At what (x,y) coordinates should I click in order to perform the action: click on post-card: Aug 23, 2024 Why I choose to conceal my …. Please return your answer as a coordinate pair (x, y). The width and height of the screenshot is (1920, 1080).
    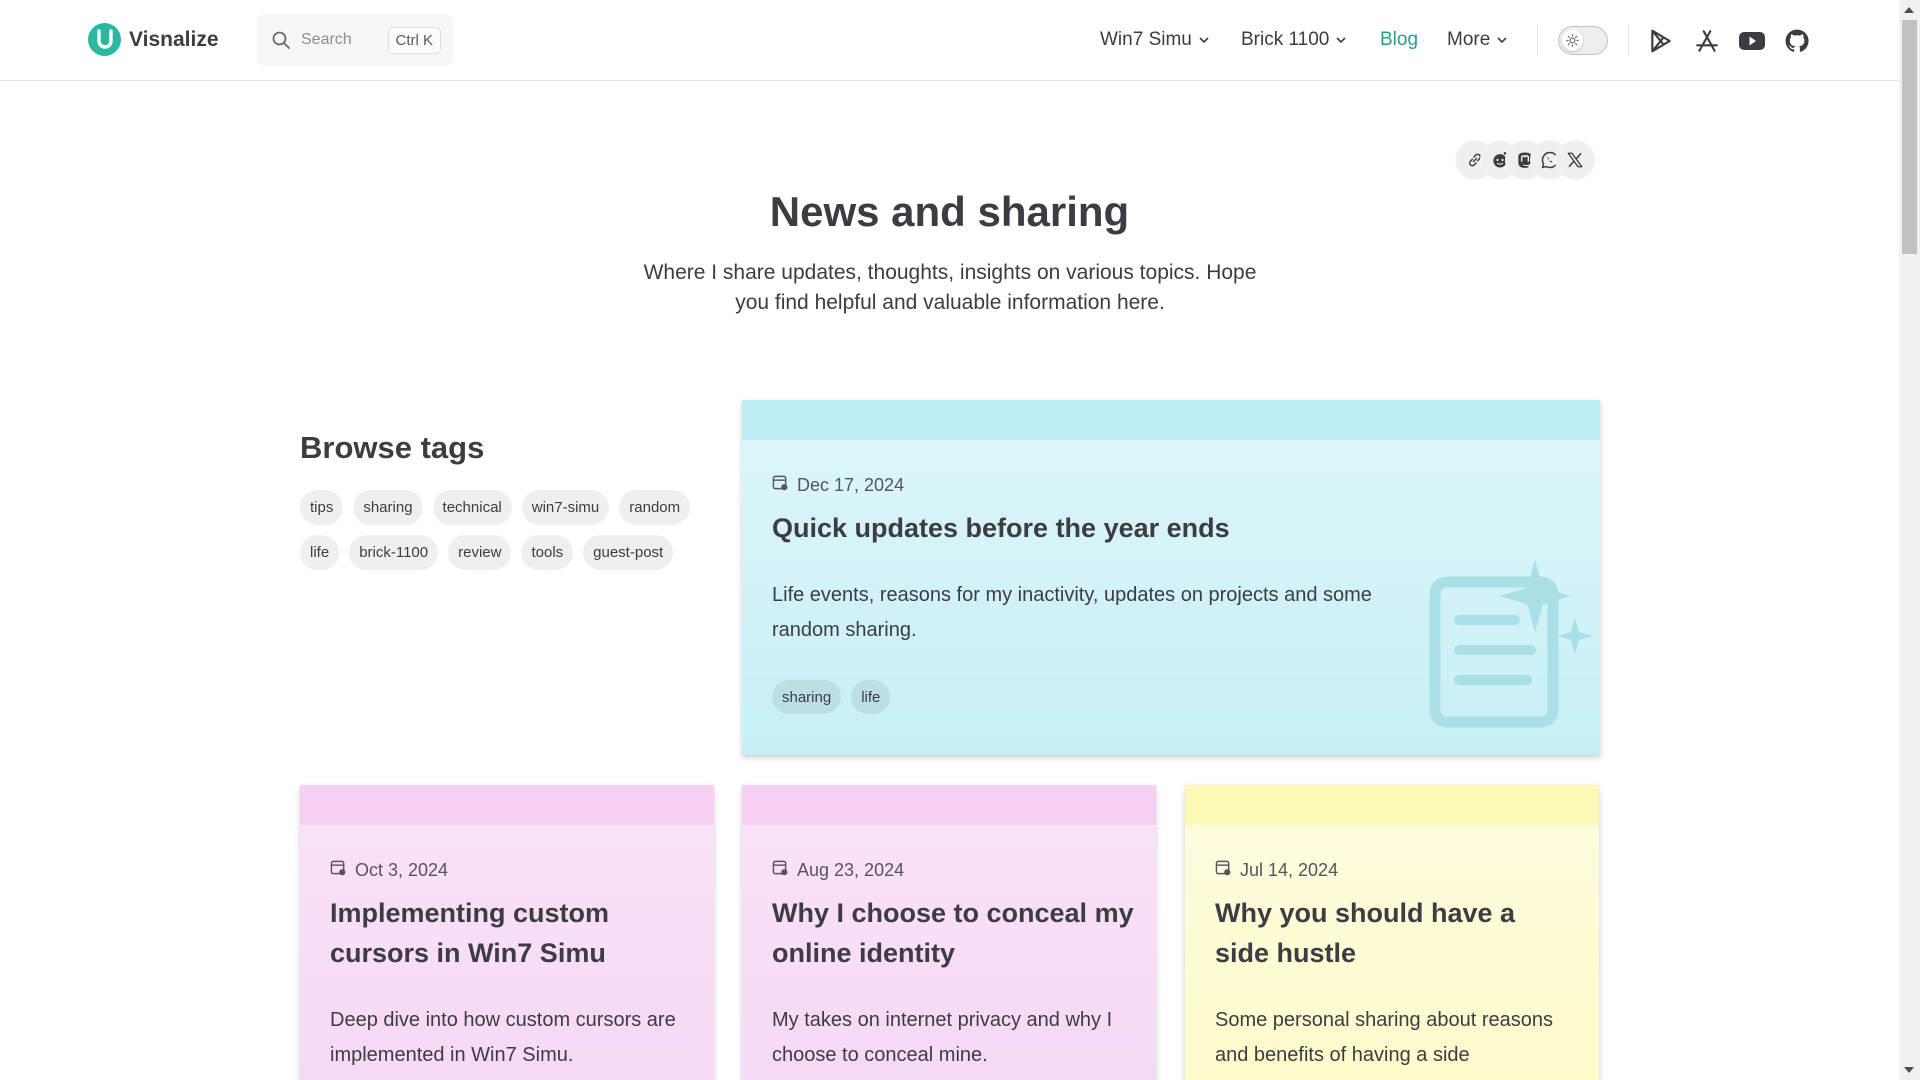
    Looking at the image, I should click on (949, 932).